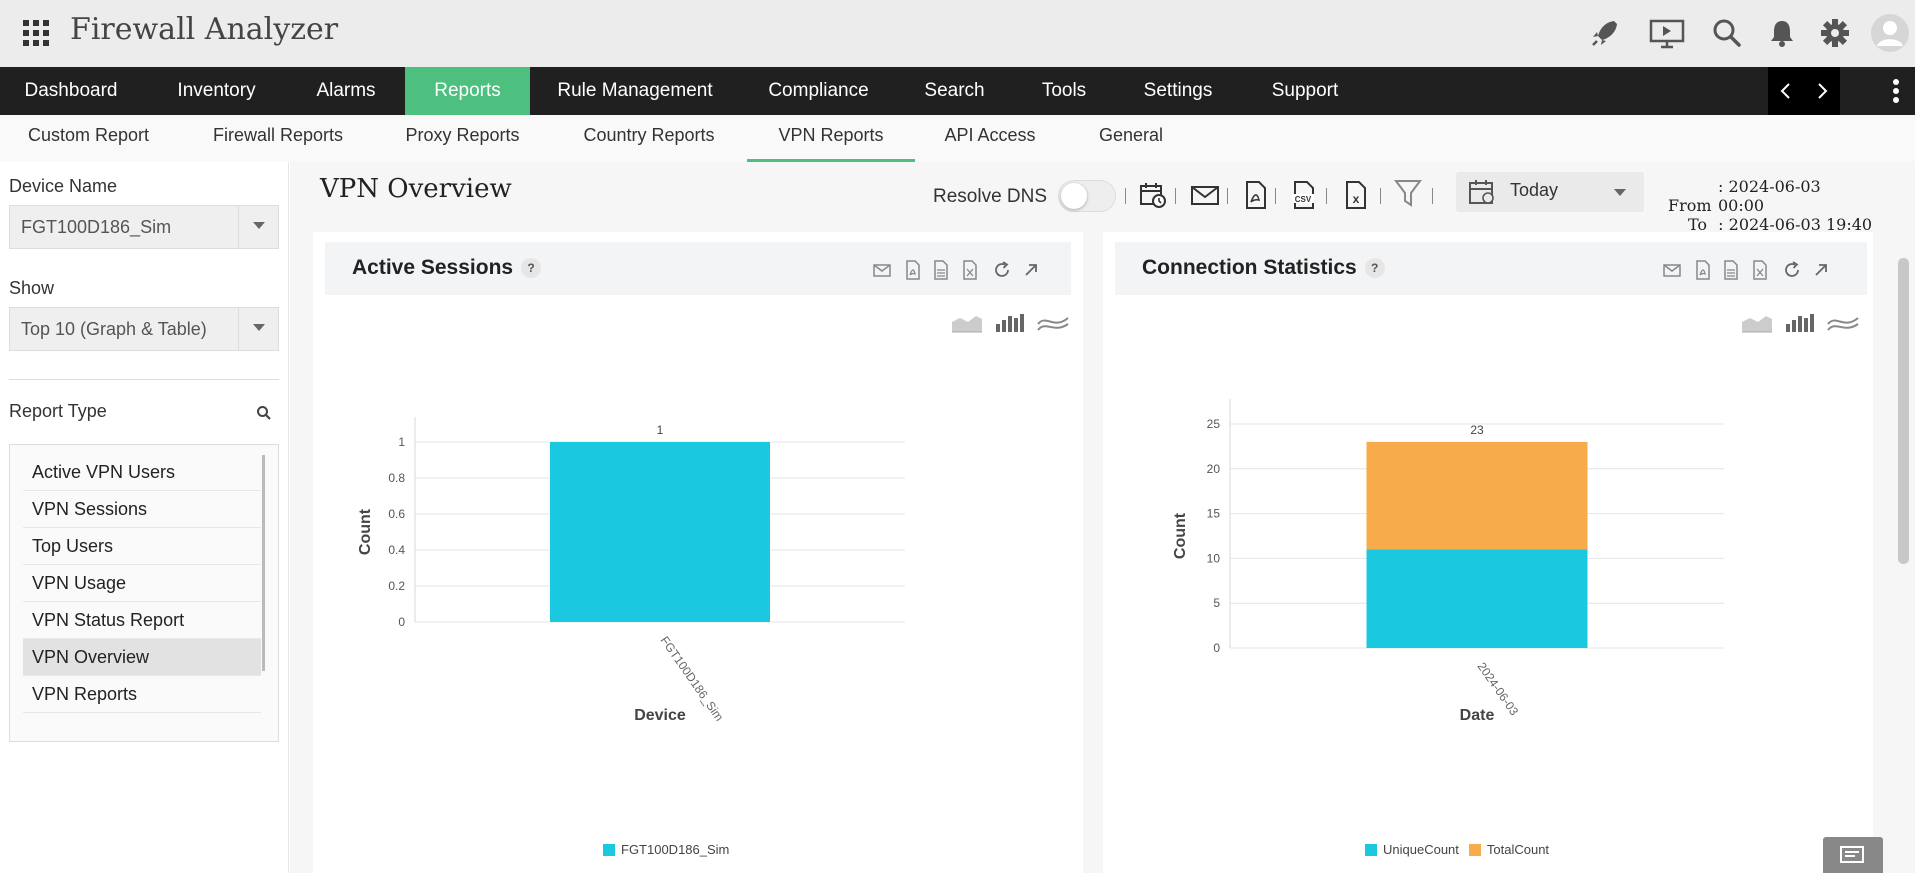 This screenshot has height=873, width=1915. Describe the element at coordinates (1408, 193) in the screenshot. I see `filter-icon` at that location.